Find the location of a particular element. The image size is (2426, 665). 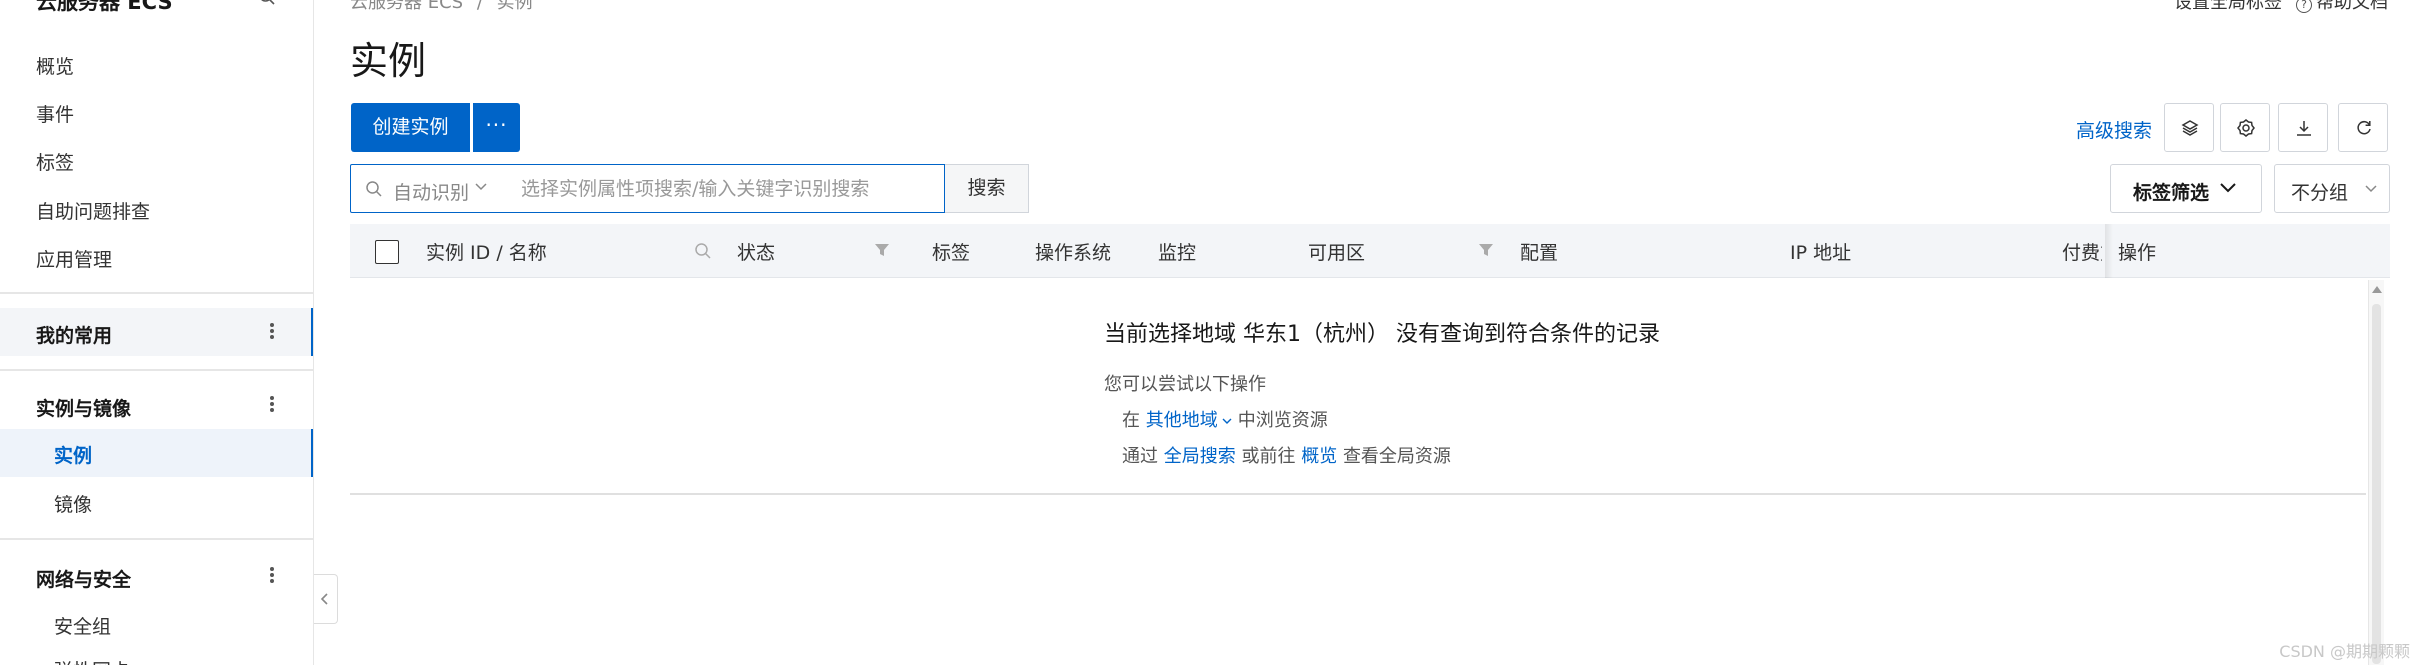

sidebar-group-label: 我的常用 is located at coordinates (74, 336).